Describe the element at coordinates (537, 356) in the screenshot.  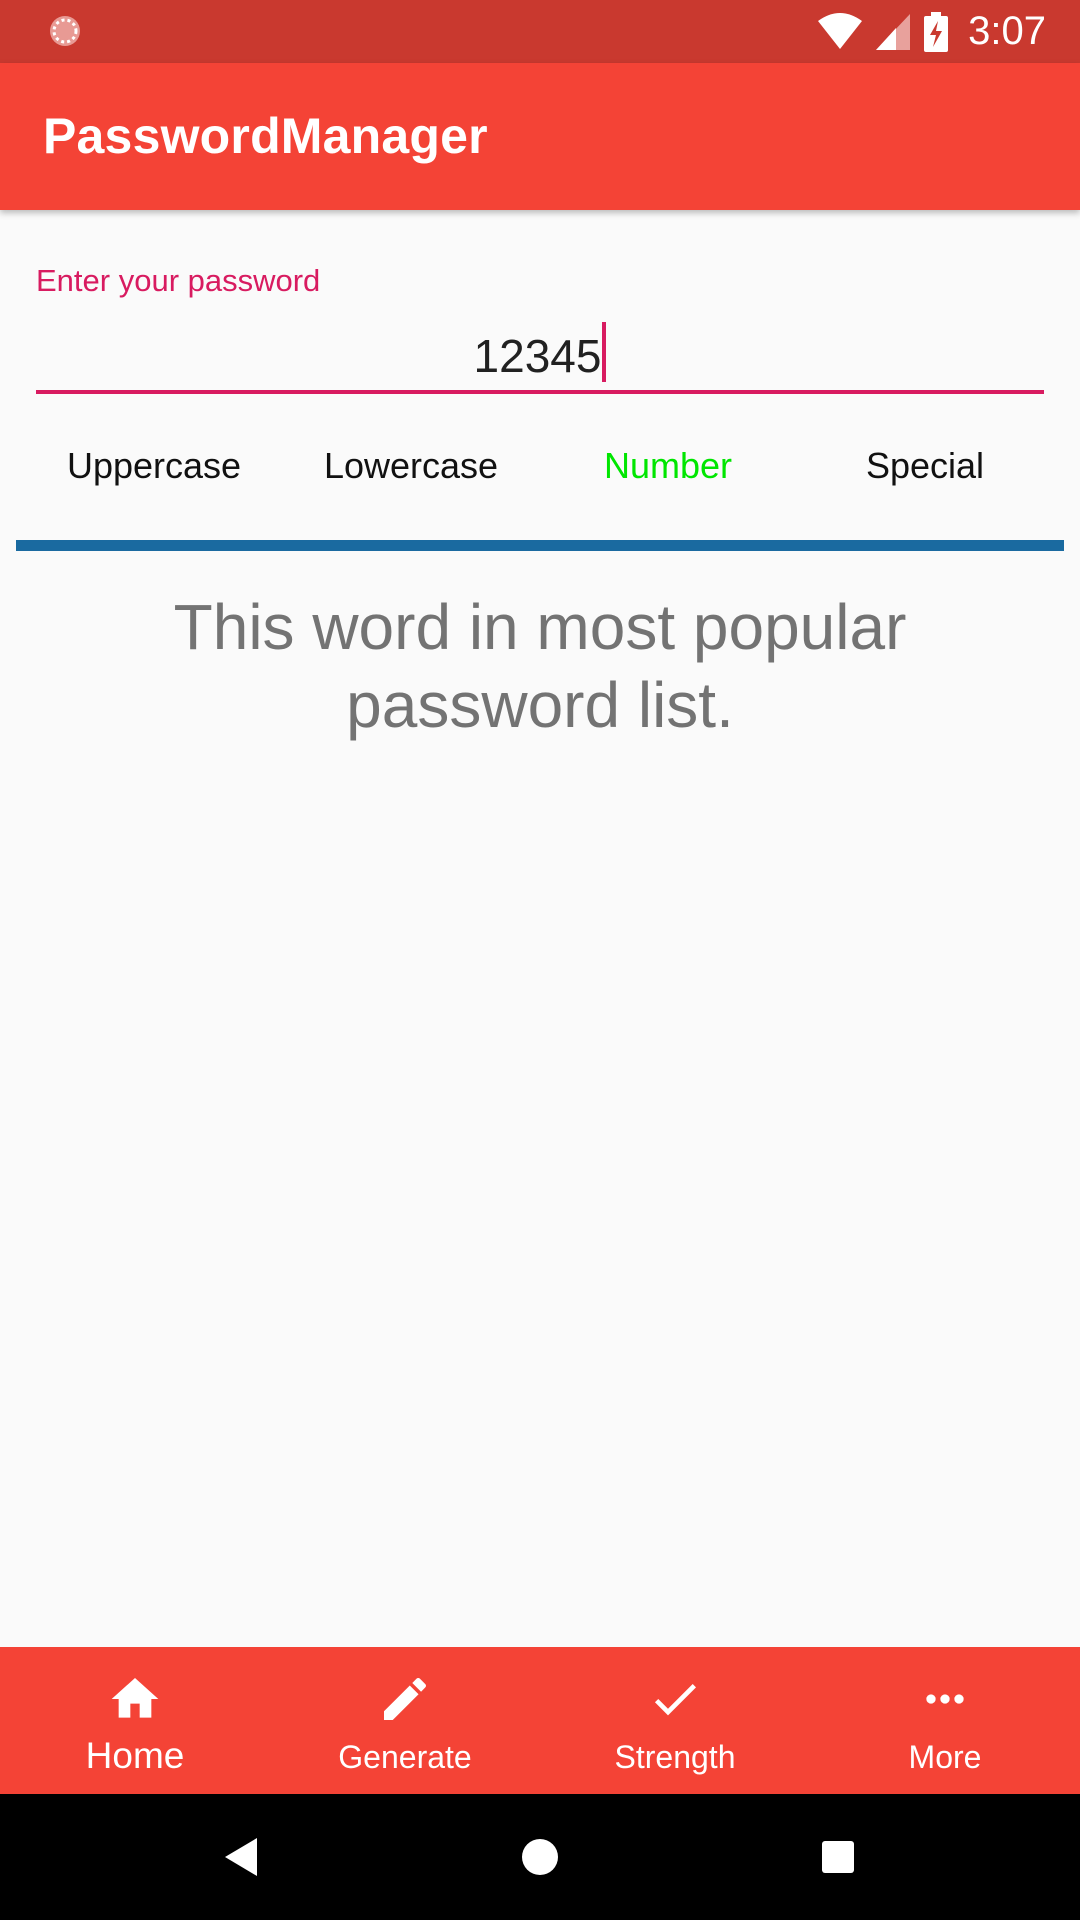
I see `password-value: 12345` at that location.